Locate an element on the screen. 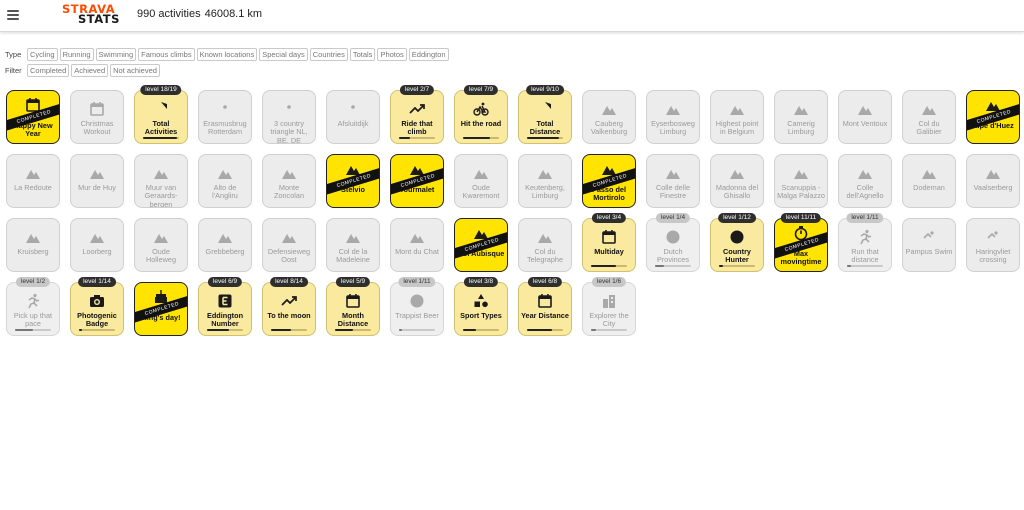 Image resolution: width=1024 pixels, height=510 pixels. progress-bar is located at coordinates (481, 330).